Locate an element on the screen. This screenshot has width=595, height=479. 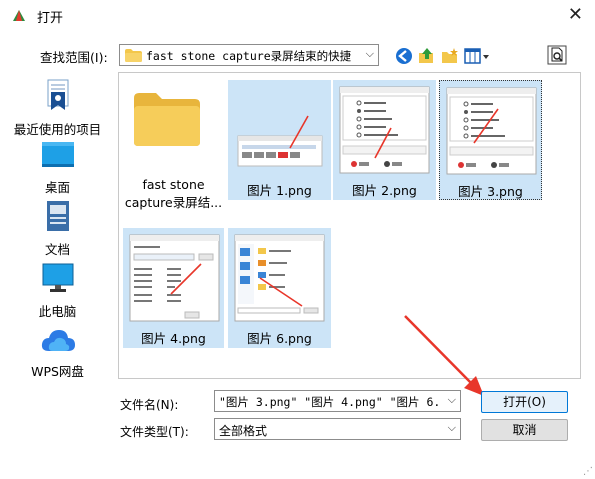
sidebar-item-label: WPS网盘 is located at coordinates (57, 371).